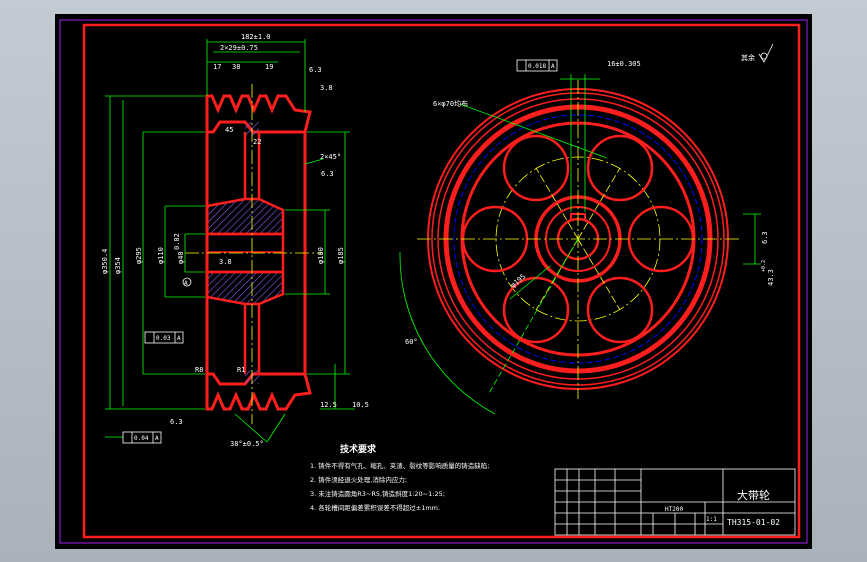 The height and width of the screenshot is (562, 867). I want to click on dim-185: φ185, so click(341, 255).